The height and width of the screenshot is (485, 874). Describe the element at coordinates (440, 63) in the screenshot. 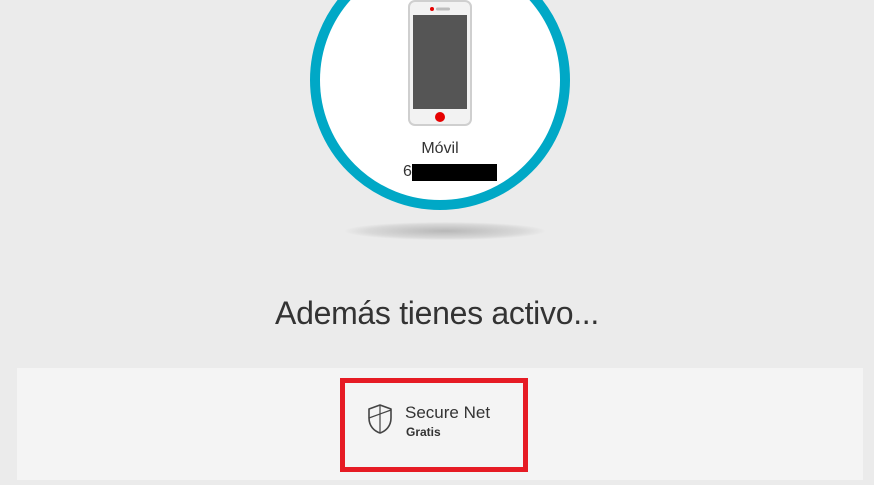

I see `smartphone-icon` at that location.